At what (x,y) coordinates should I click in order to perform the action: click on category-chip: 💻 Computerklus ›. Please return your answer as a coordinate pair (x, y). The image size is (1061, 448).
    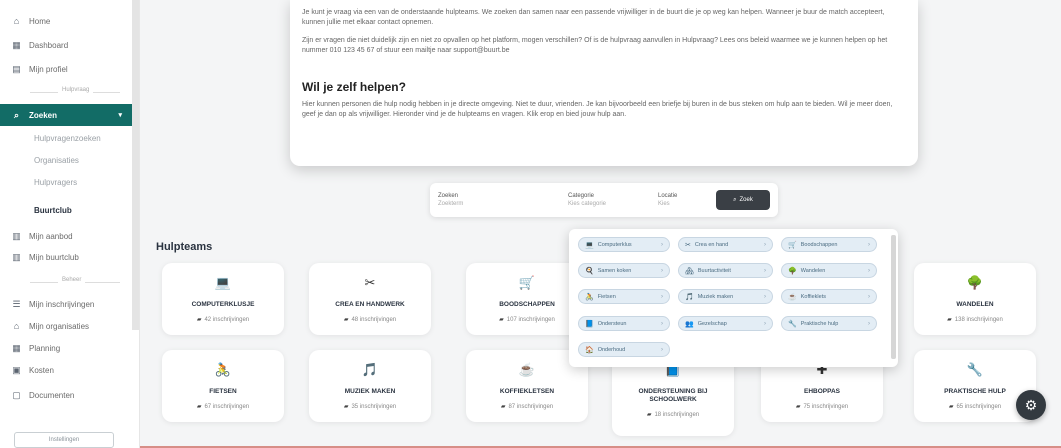
    Looking at the image, I should click on (624, 244).